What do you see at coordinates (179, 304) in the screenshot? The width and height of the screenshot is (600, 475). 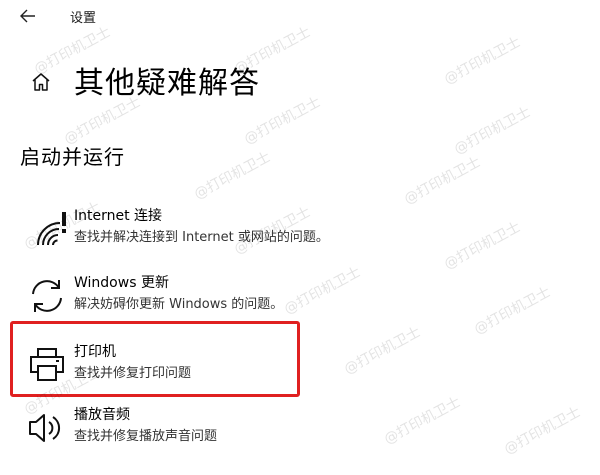 I see `item-description: 解决妨碍你更新 Windows 的问题。` at bounding box center [179, 304].